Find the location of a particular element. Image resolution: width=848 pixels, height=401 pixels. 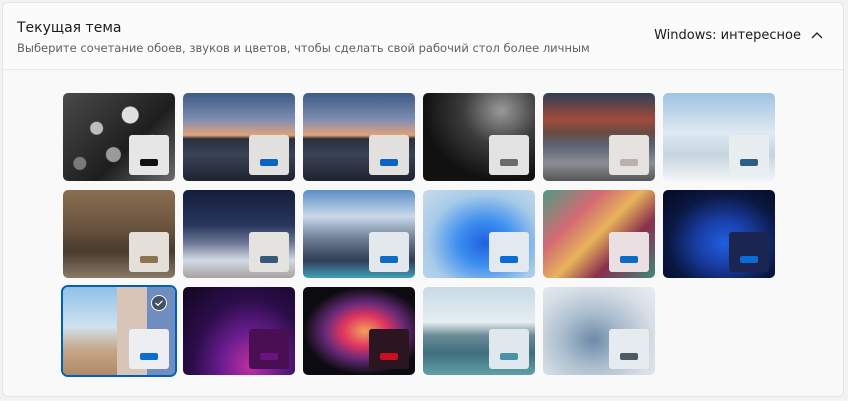

theme-tile-blossom-beach is located at coordinates (119, 331).